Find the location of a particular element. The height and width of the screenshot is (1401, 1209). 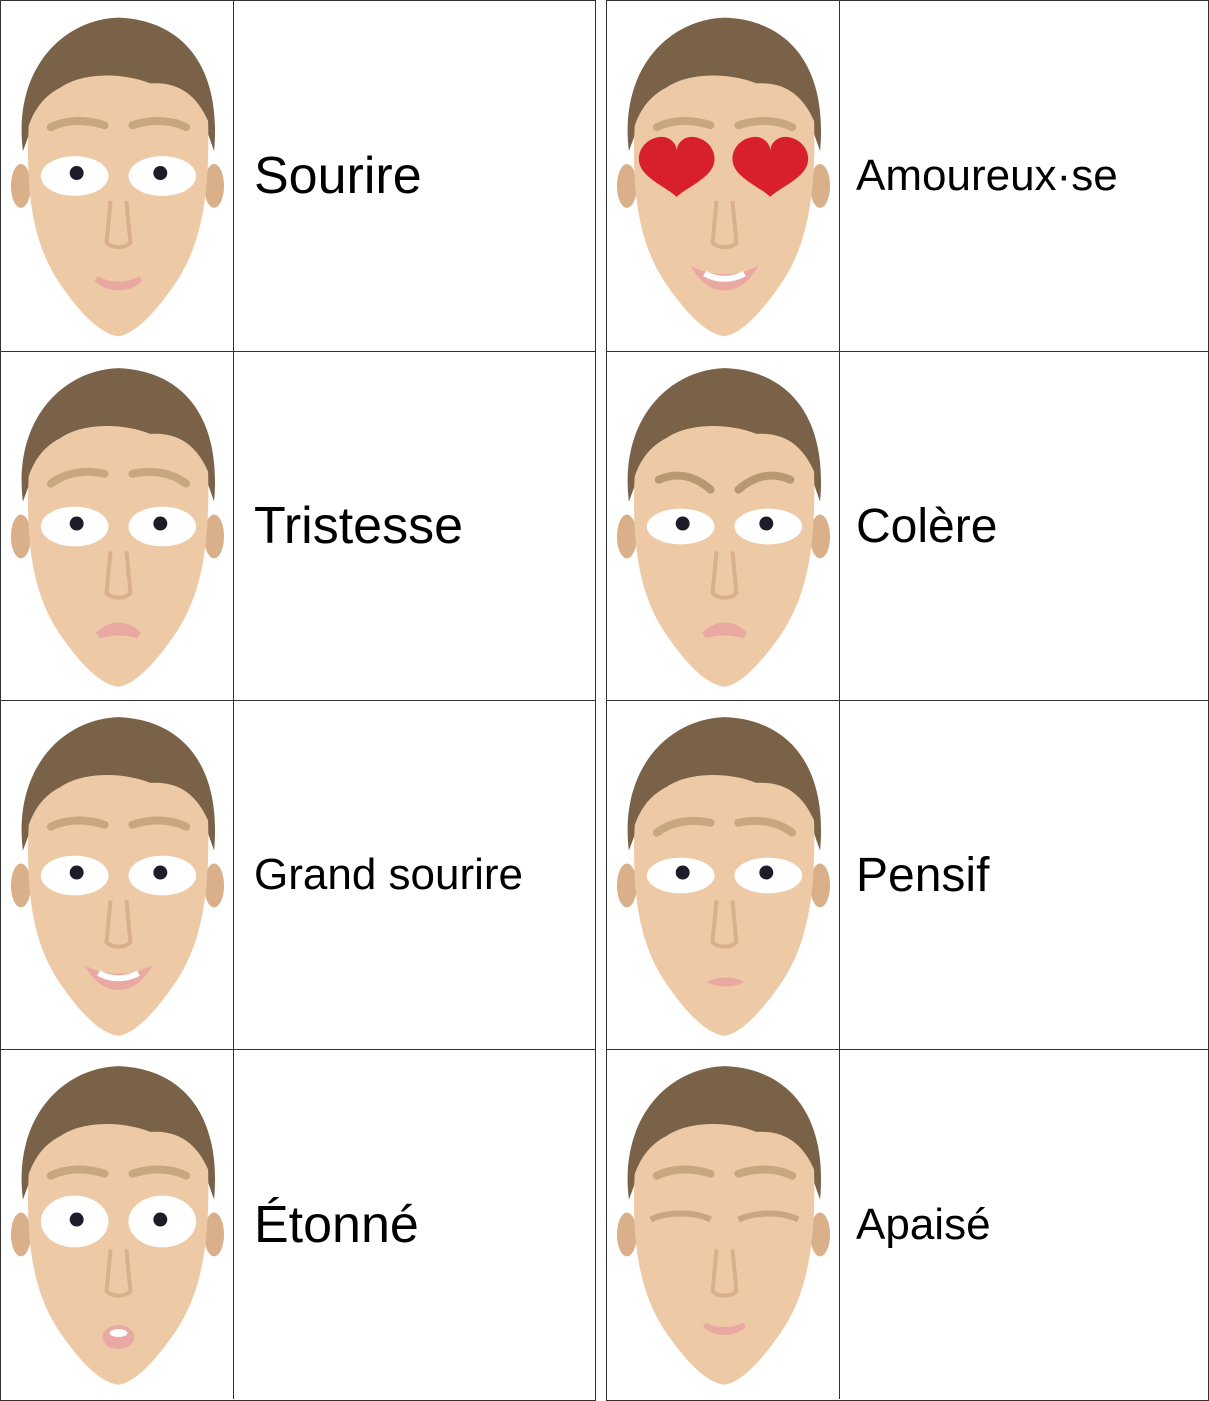

label-cell: Tristesse is located at coordinates (414, 526).